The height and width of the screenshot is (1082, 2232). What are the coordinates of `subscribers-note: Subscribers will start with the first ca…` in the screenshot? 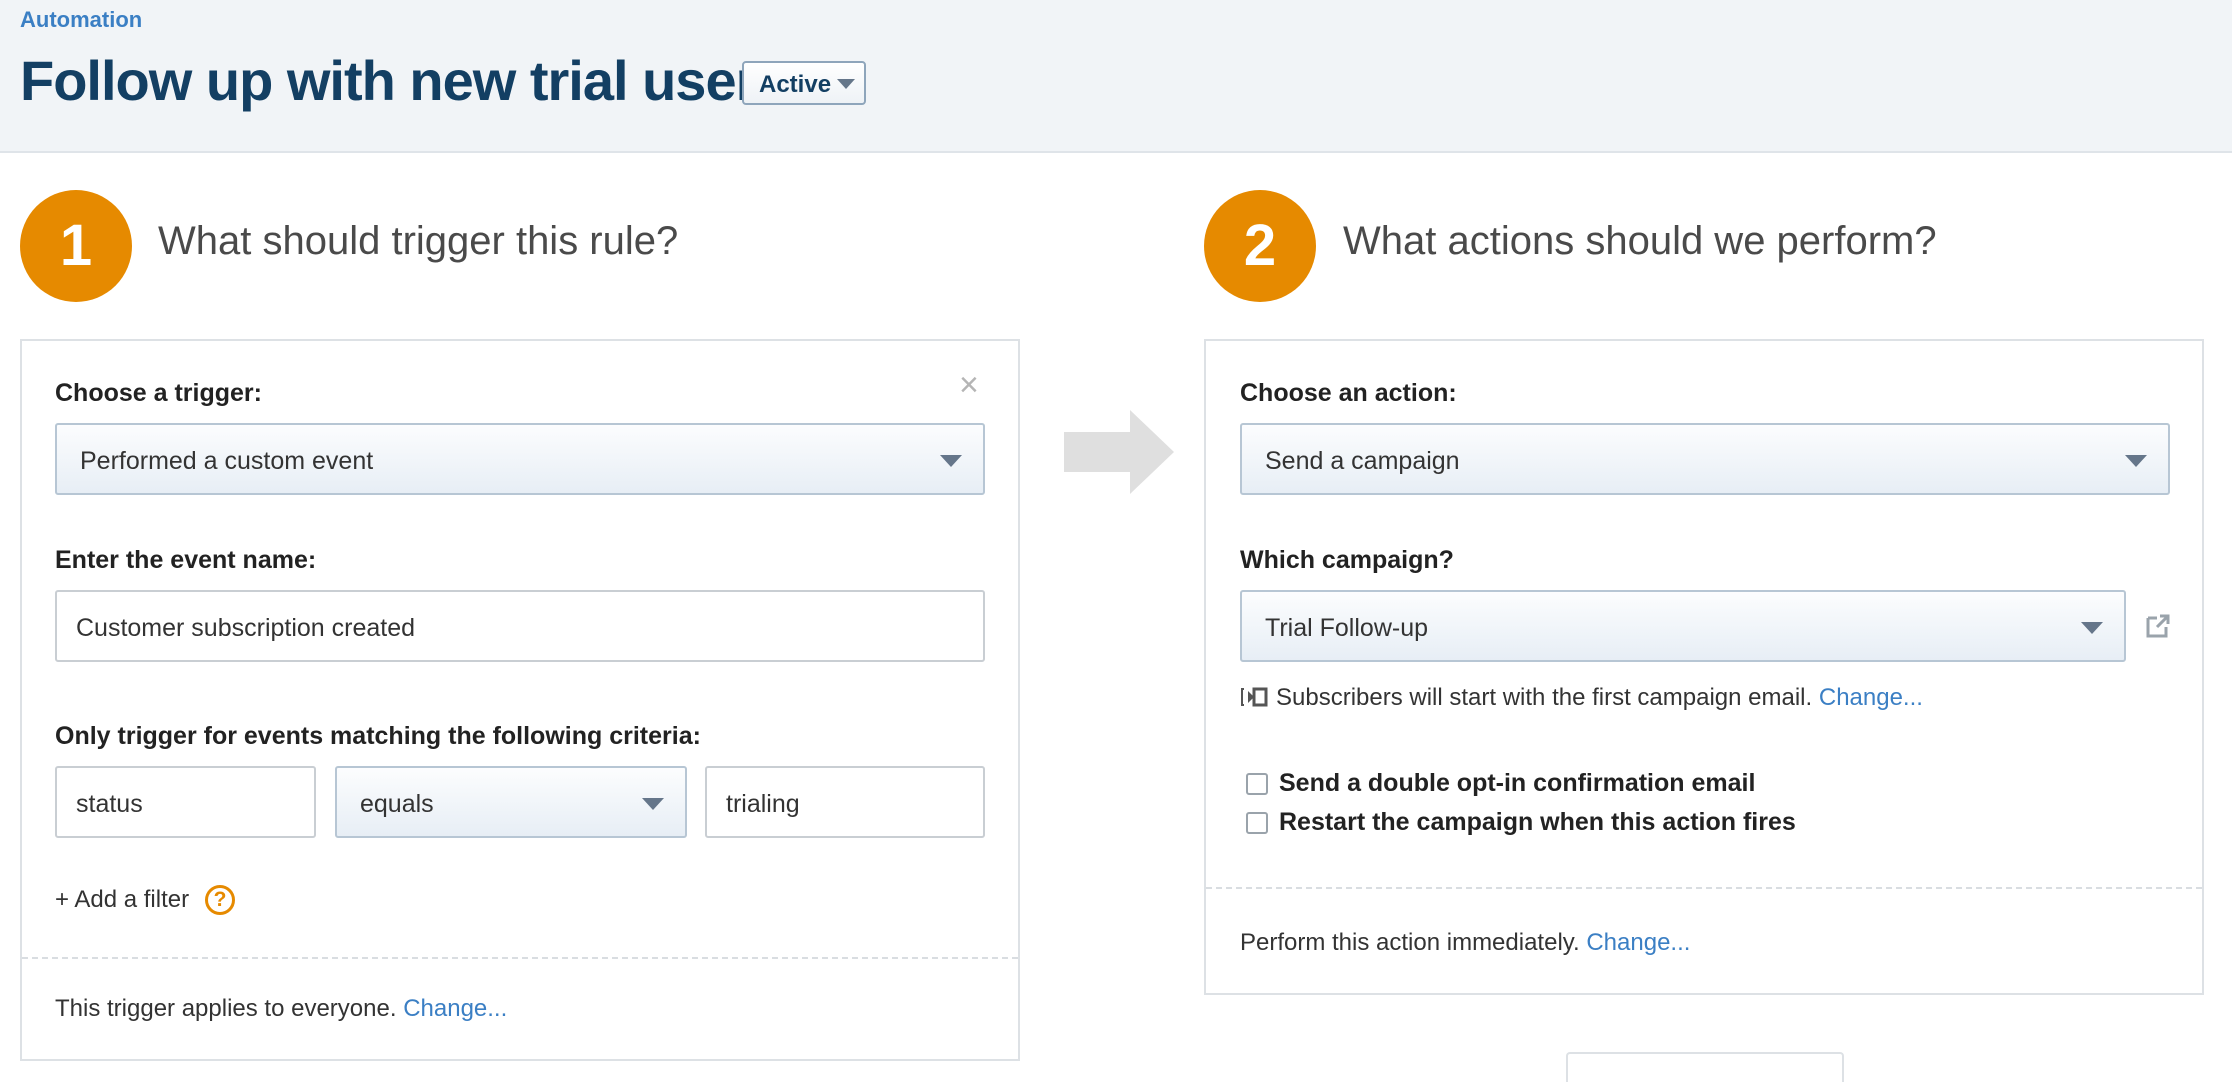 It's located at (1581, 698).